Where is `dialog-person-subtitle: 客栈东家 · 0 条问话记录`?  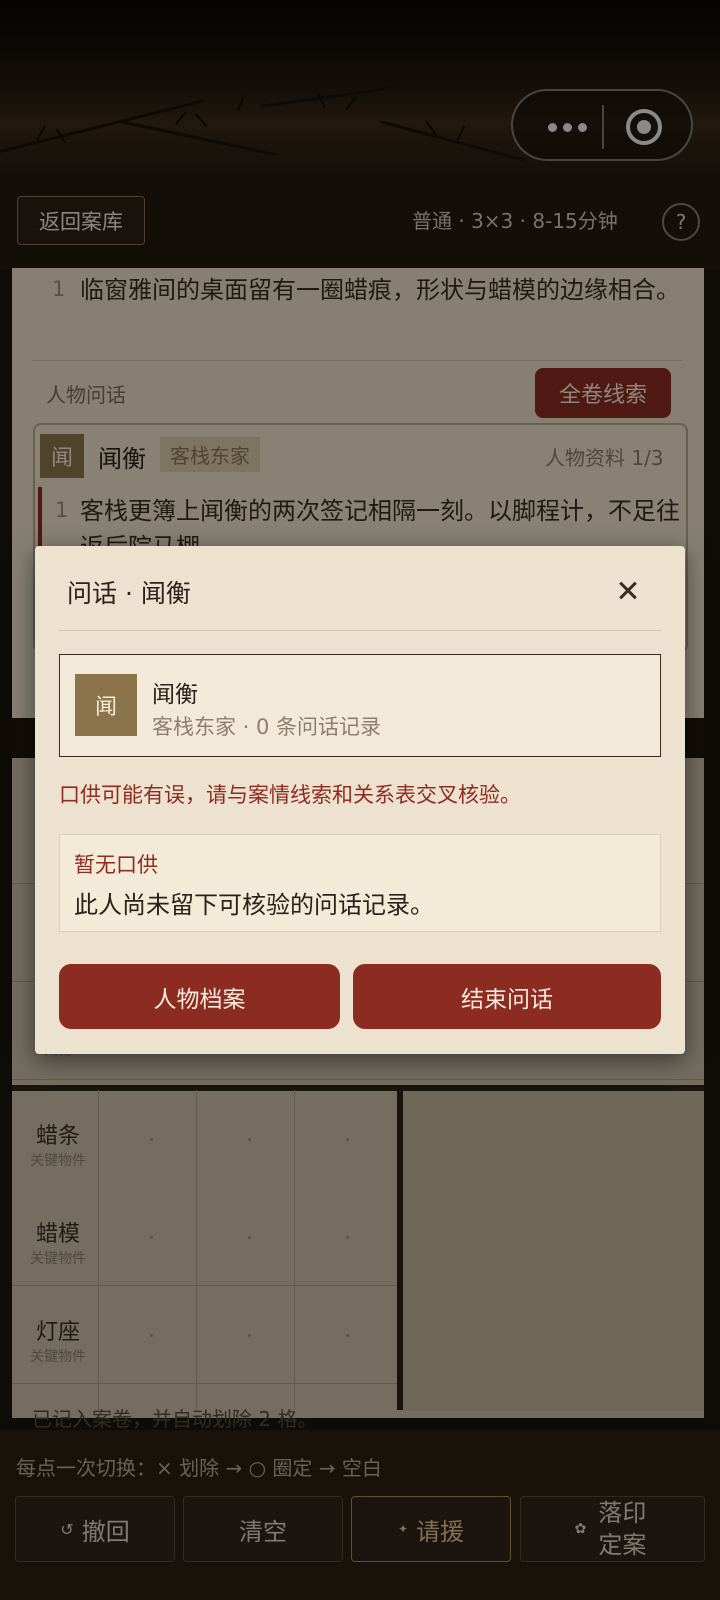 dialog-person-subtitle: 客栈东家 · 0 条问话记录 is located at coordinates (267, 727).